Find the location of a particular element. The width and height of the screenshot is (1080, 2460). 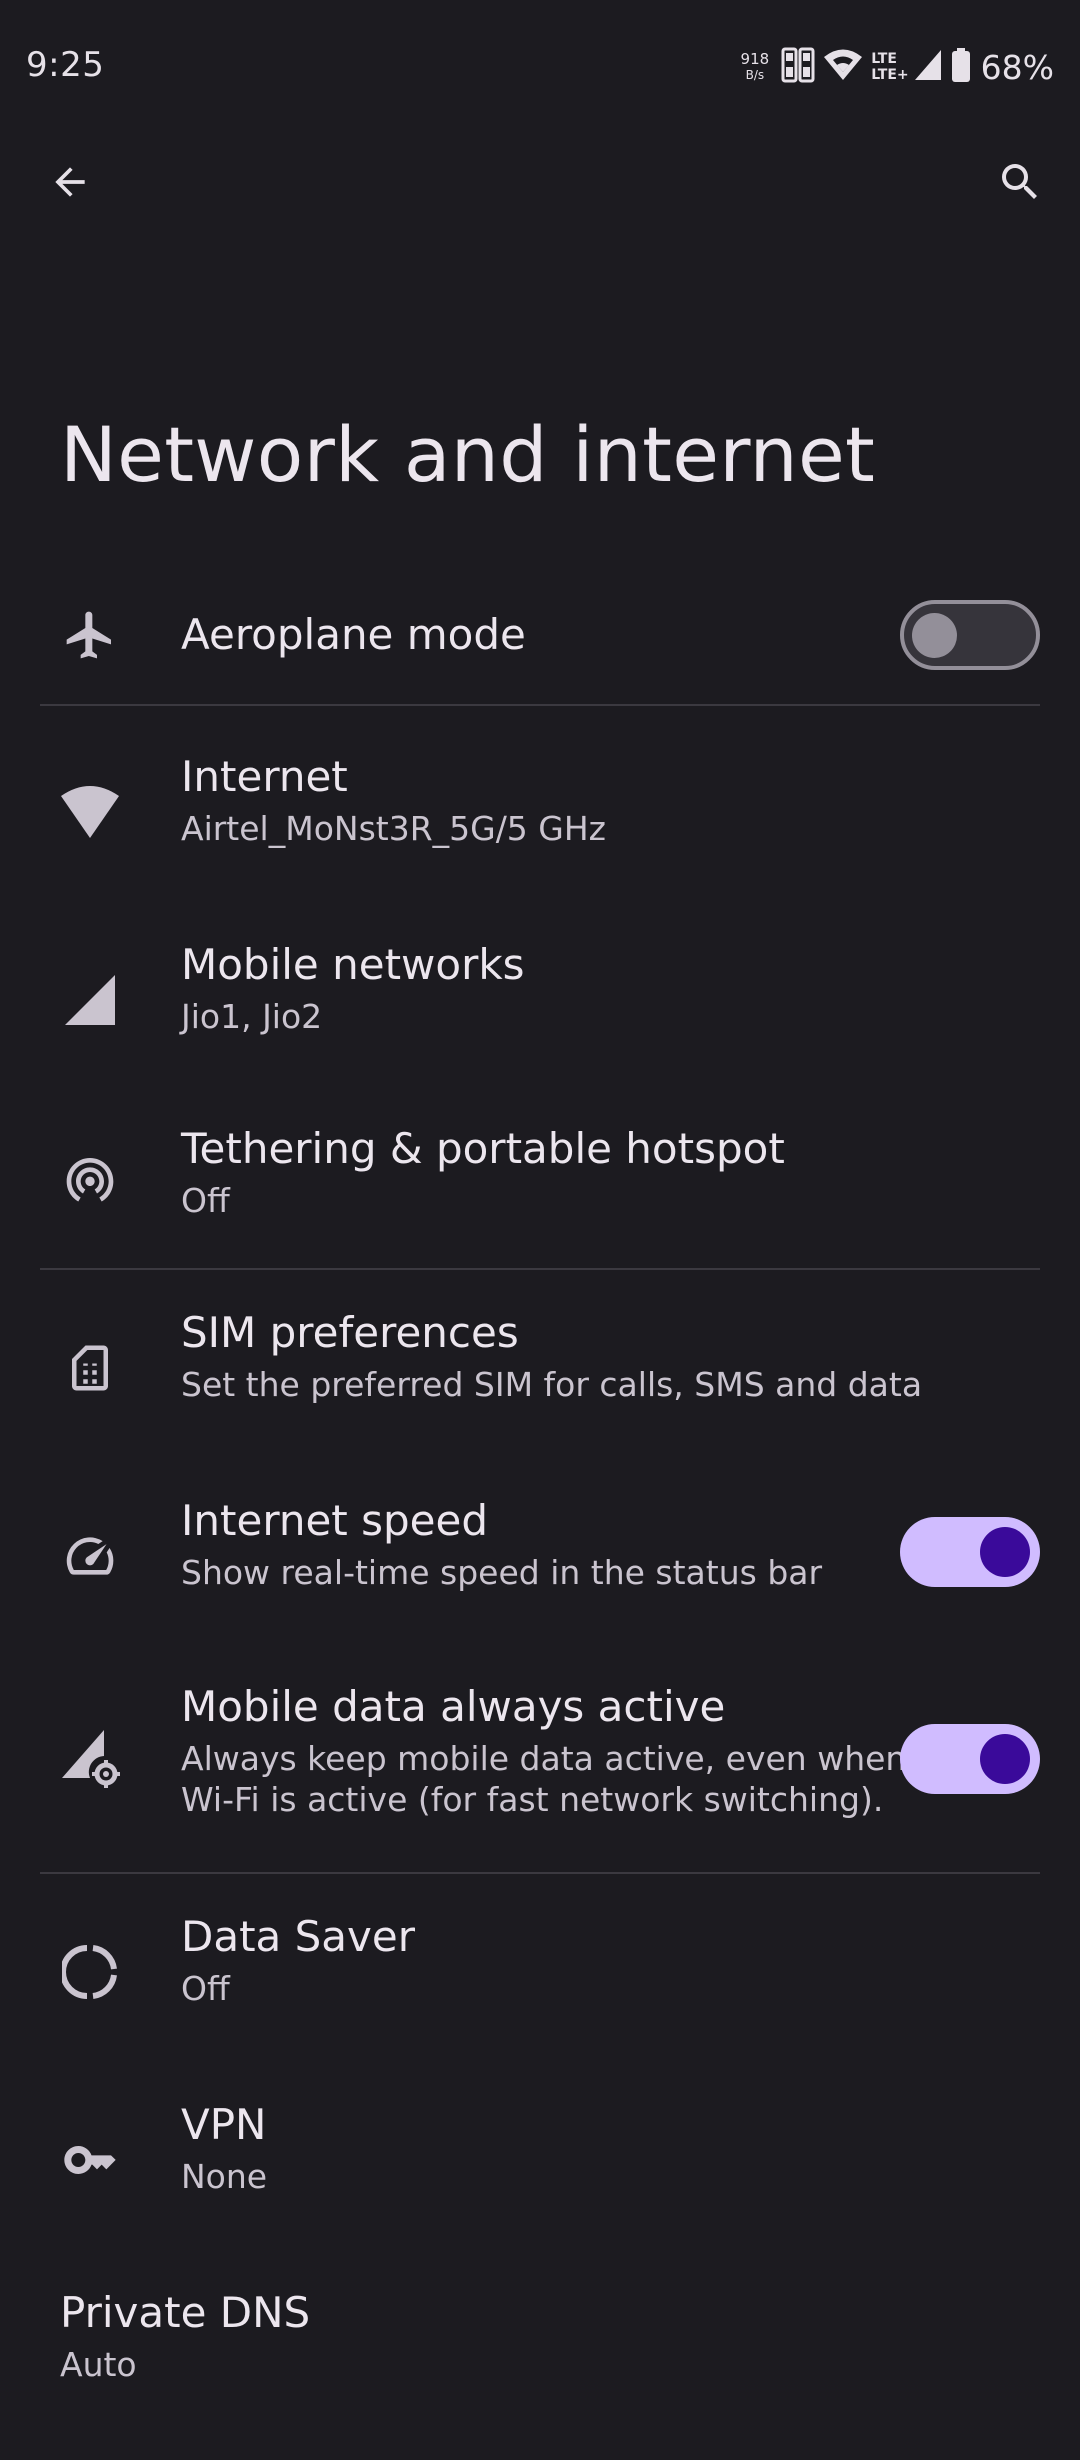

data-saver-summary: Off is located at coordinates (205, 1988).